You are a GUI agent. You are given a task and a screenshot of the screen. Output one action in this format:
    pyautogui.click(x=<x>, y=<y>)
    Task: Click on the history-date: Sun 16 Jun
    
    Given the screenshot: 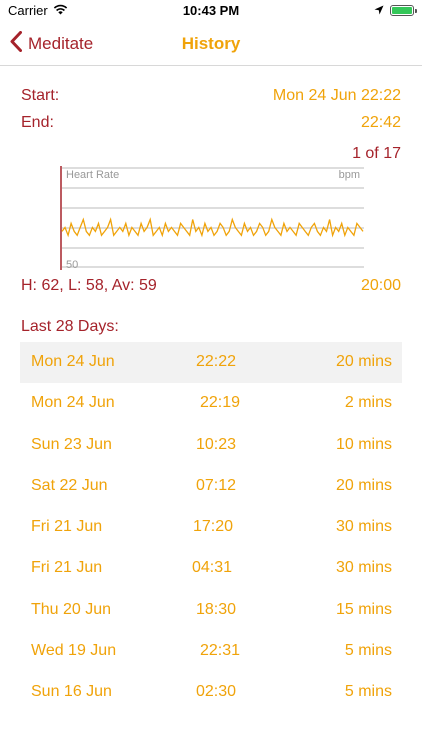 What is the action you would take?
    pyautogui.click(x=71, y=692)
    